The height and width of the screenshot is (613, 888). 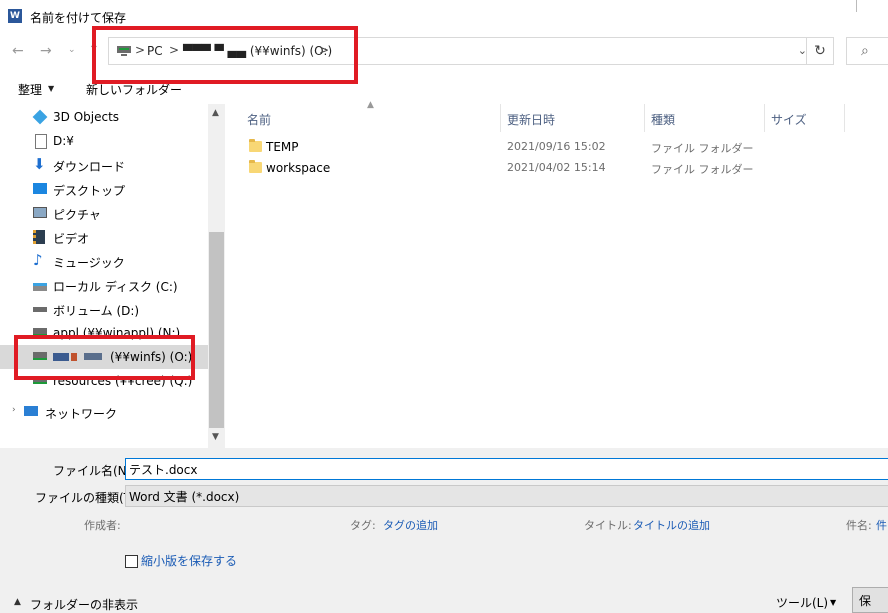 What do you see at coordinates (96, 311) in the screenshot?
I see `nav-item-label: ボリューム (D:)` at bounding box center [96, 311].